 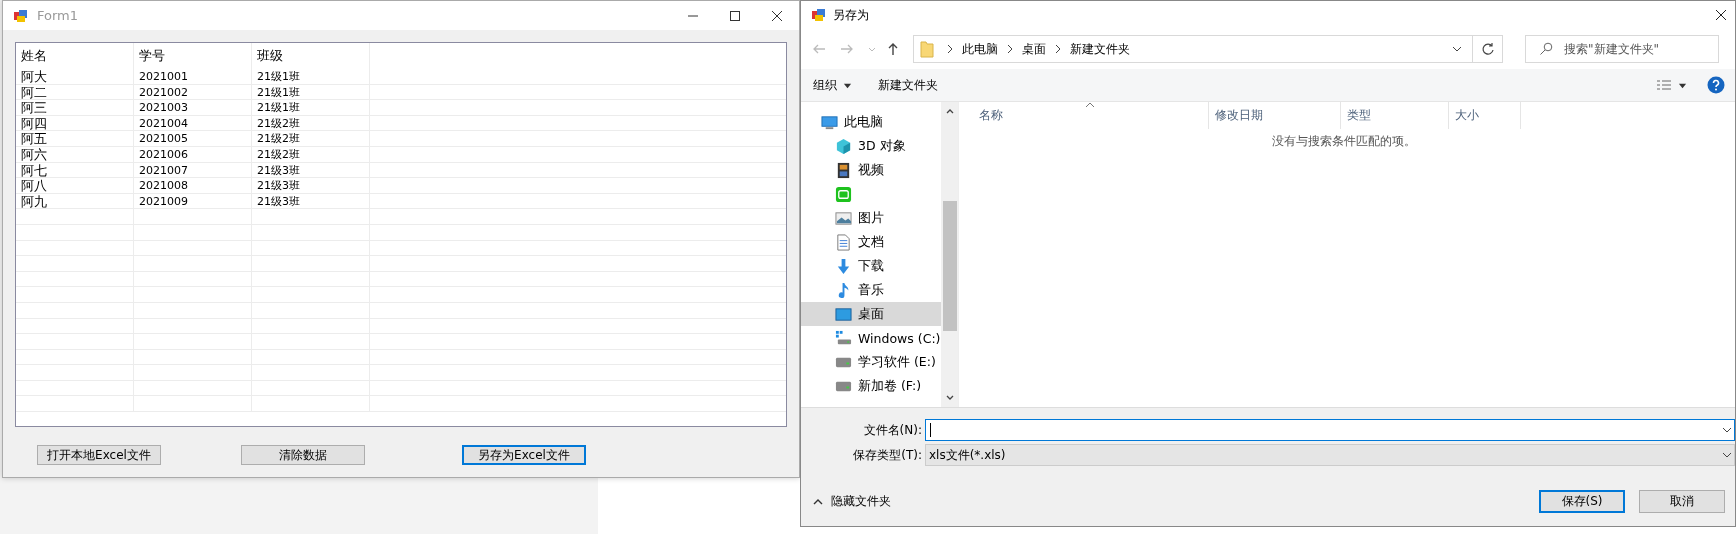 I want to click on monitor-icon, so click(x=829, y=122).